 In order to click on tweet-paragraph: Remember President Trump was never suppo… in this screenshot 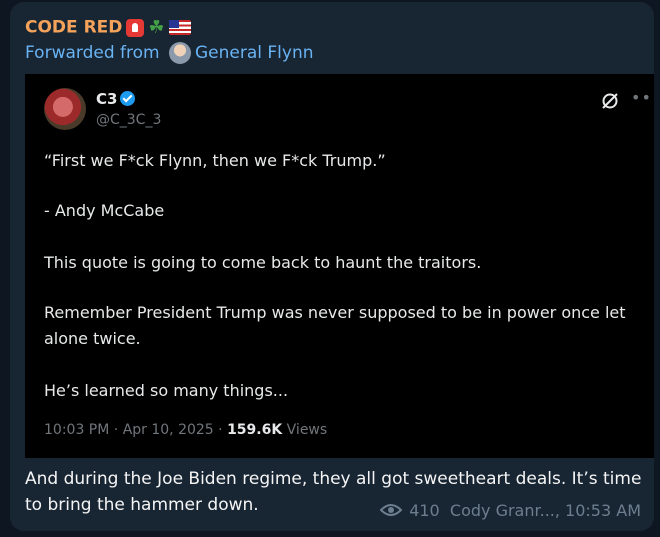, I will do `click(335, 325)`.